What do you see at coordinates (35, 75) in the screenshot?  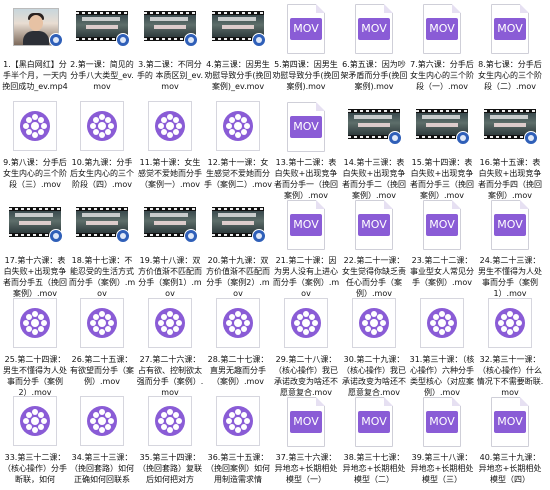 I see `file-name: 1.【黑白网红】分手半个月，一天内挽回成功_ev.mp4` at bounding box center [35, 75].